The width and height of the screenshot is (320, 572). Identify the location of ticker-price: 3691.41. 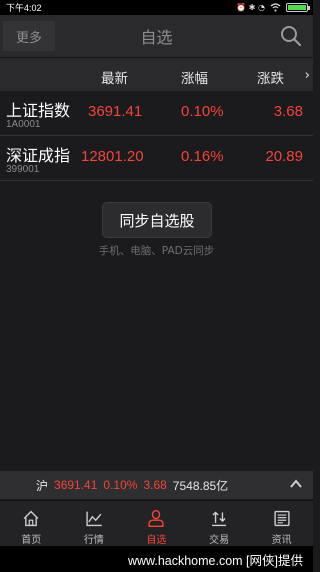
(76, 485).